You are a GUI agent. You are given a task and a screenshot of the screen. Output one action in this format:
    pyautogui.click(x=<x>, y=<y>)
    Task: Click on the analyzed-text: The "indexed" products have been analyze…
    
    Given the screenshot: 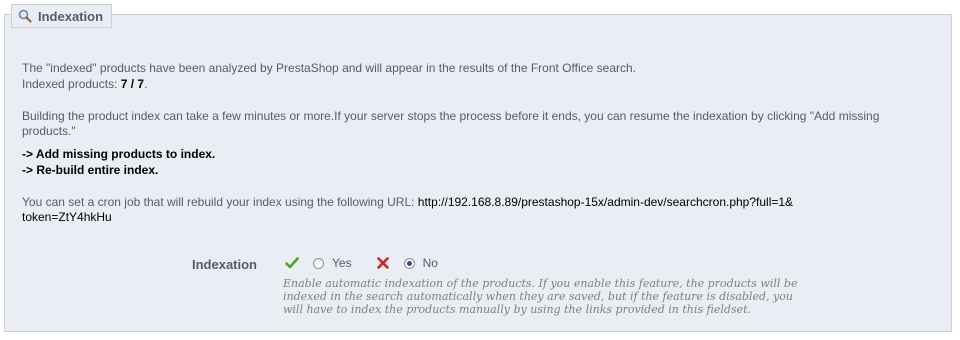 What is the action you would take?
    pyautogui.click(x=329, y=68)
    